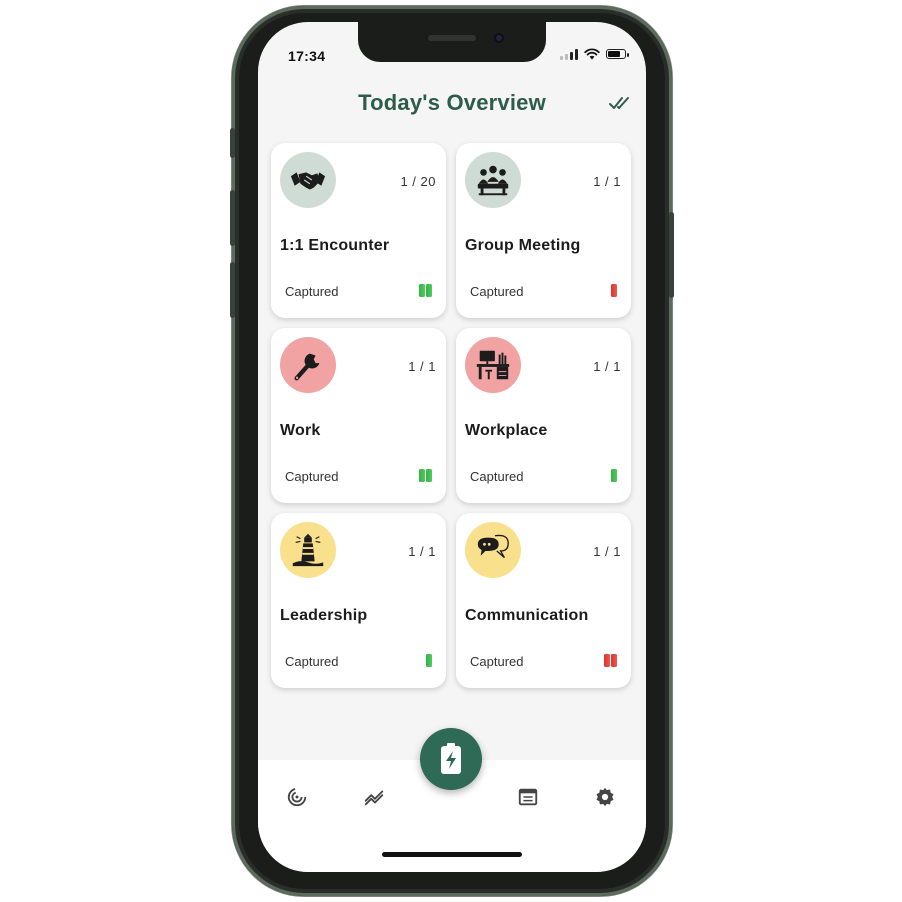  I want to click on lighthouse-icon, so click(308, 550).